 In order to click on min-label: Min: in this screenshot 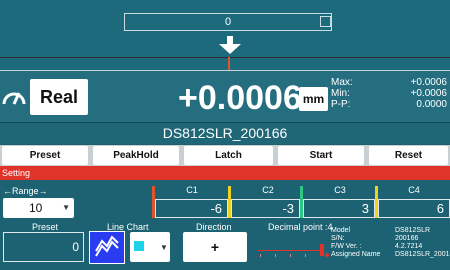, I will do `click(340, 93)`.